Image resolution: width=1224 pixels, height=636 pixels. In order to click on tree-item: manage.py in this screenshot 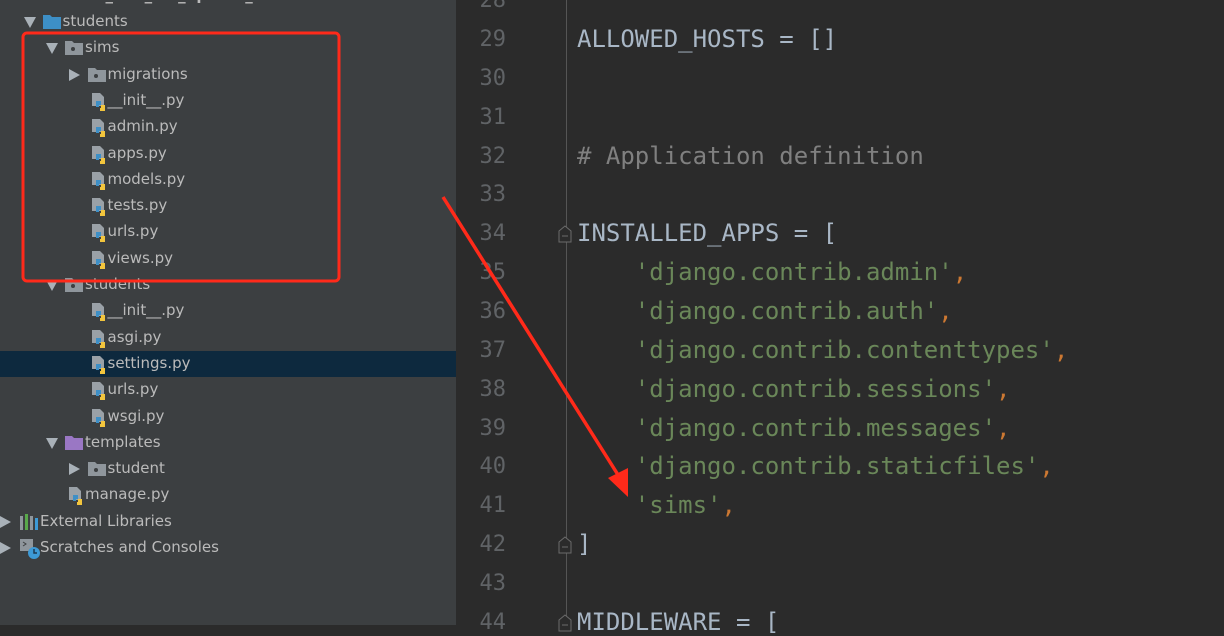, I will do `click(228, 495)`.